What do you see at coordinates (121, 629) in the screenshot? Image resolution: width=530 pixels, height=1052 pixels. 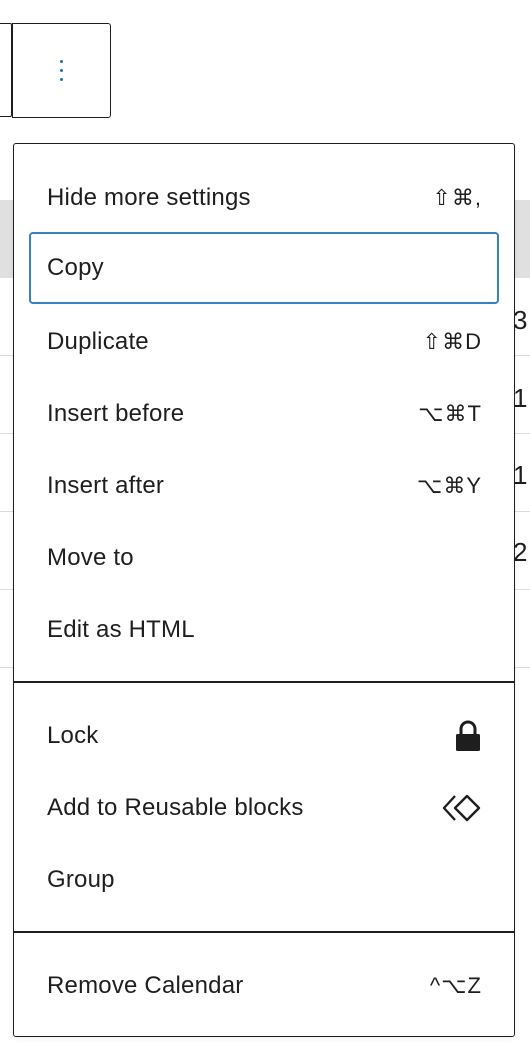 I see `menu-item-label: Edit as HTML` at bounding box center [121, 629].